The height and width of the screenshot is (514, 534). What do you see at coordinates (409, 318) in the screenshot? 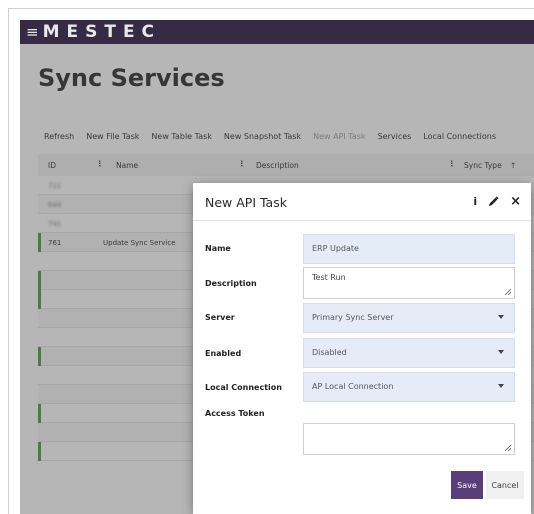
I see `server-select: Primary Sync Server` at bounding box center [409, 318].